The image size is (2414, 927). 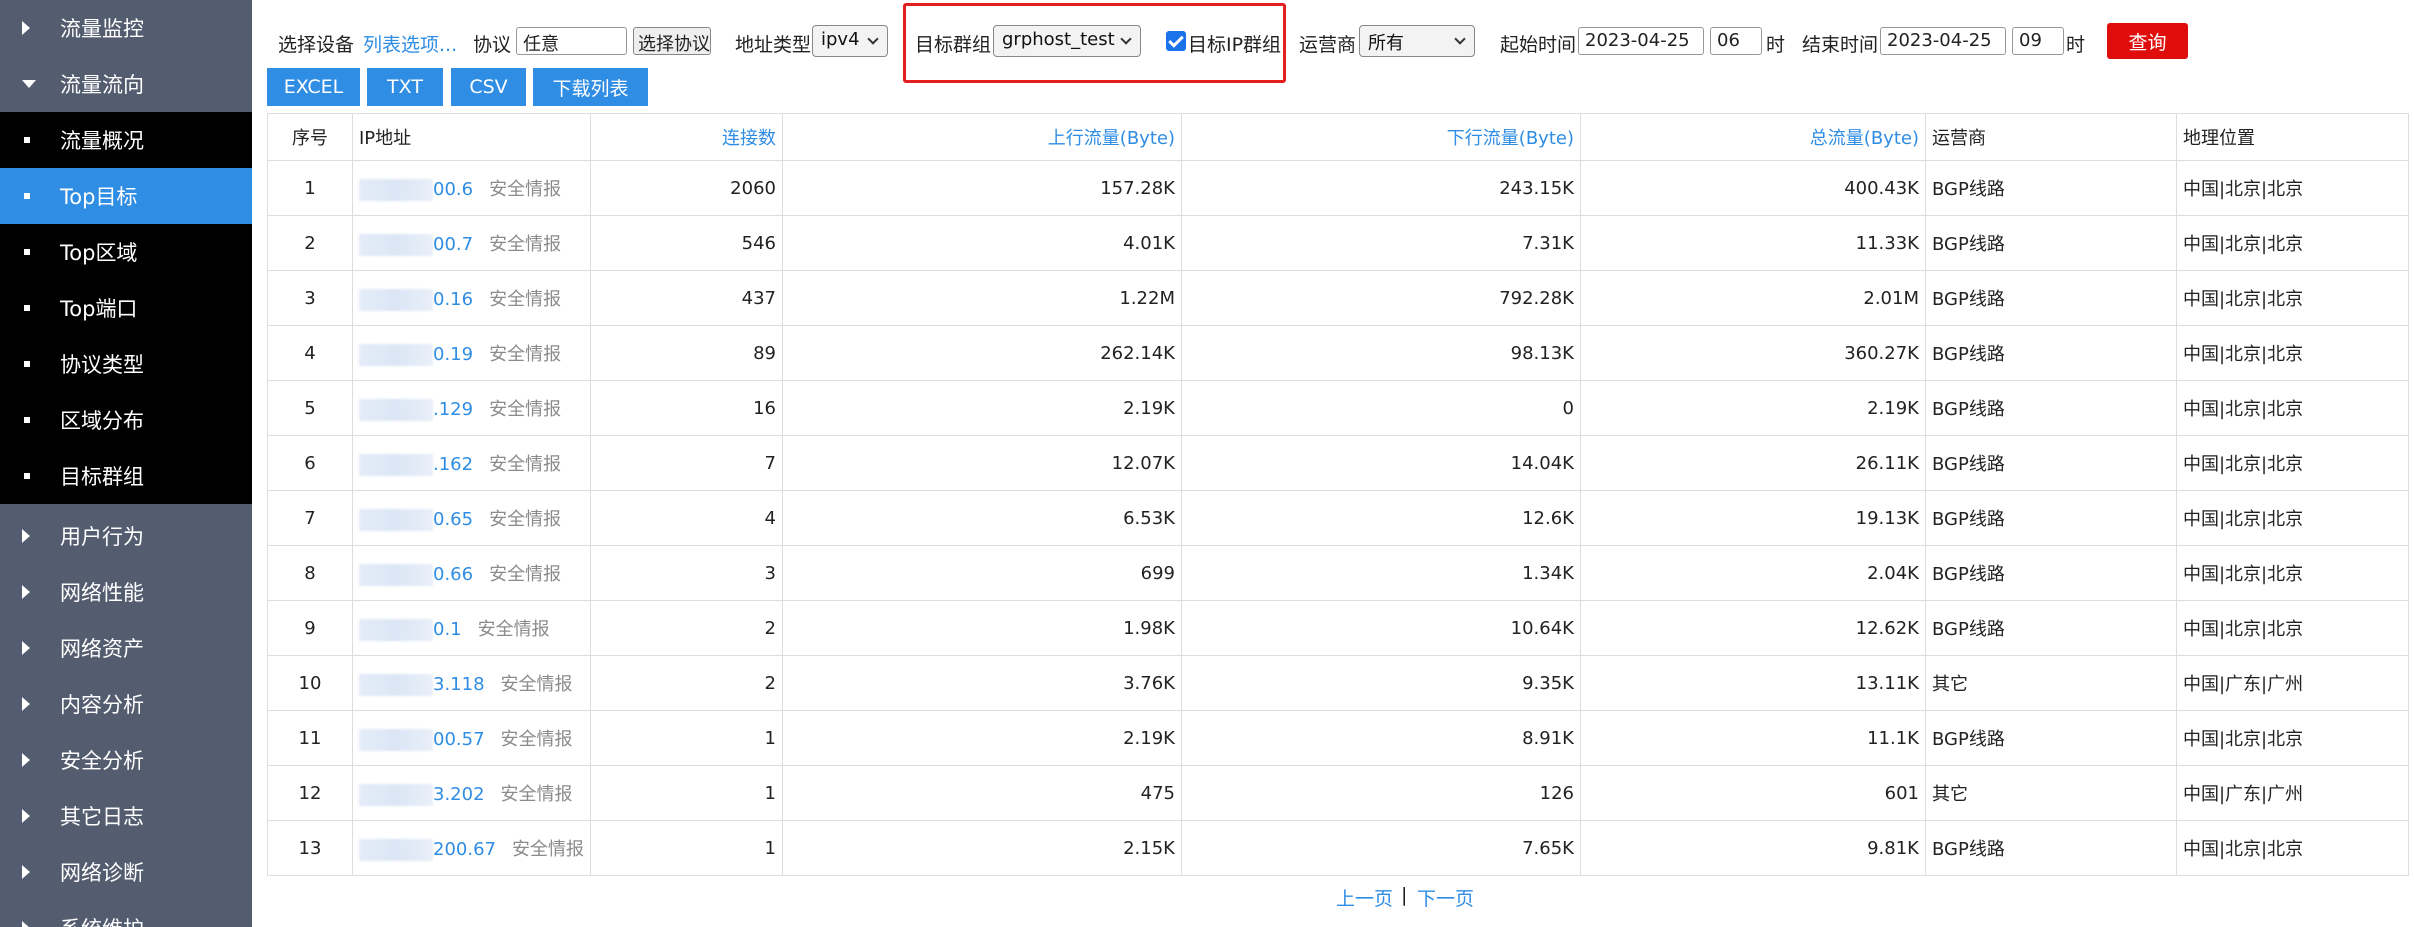 What do you see at coordinates (1752, 463) in the screenshot?
I see `total-cell: 26.11K` at bounding box center [1752, 463].